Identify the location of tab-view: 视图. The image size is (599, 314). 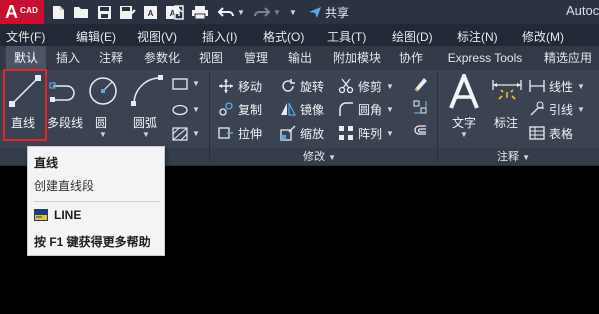
(211, 58).